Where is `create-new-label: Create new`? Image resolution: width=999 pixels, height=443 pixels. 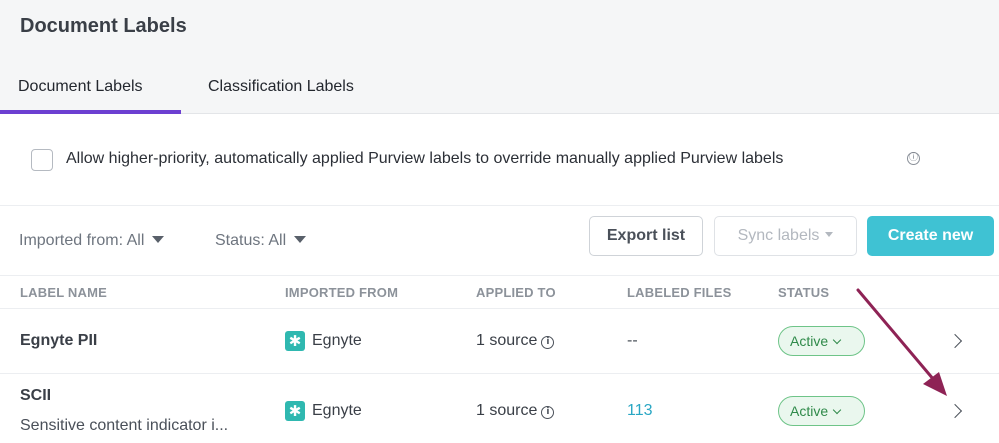 create-new-label: Create new is located at coordinates (930, 235).